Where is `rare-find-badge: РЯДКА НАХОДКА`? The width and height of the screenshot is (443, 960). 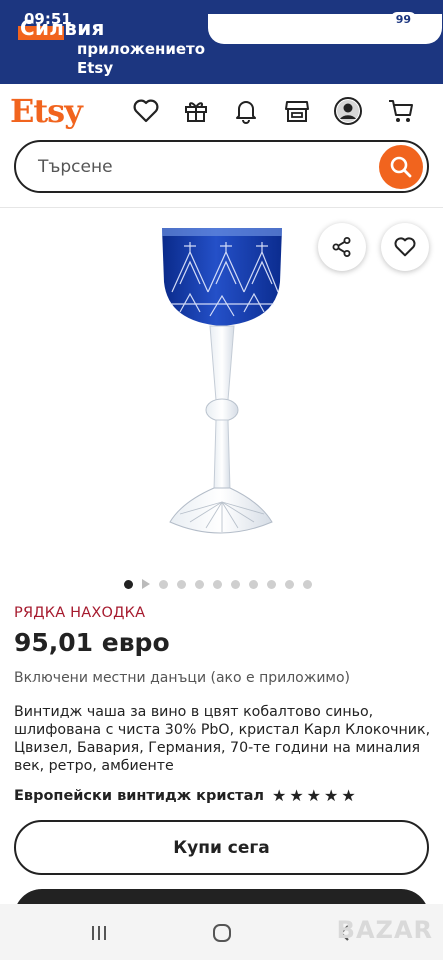 rare-find-badge: РЯДКА НАХОДКА is located at coordinates (80, 613).